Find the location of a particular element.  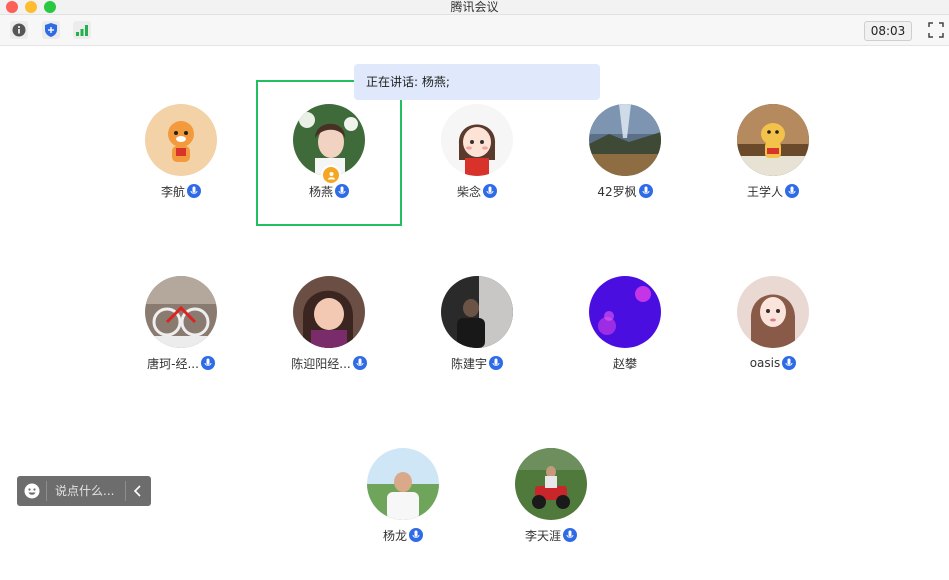

participant-name-row: 王学人 is located at coordinates (773, 191).